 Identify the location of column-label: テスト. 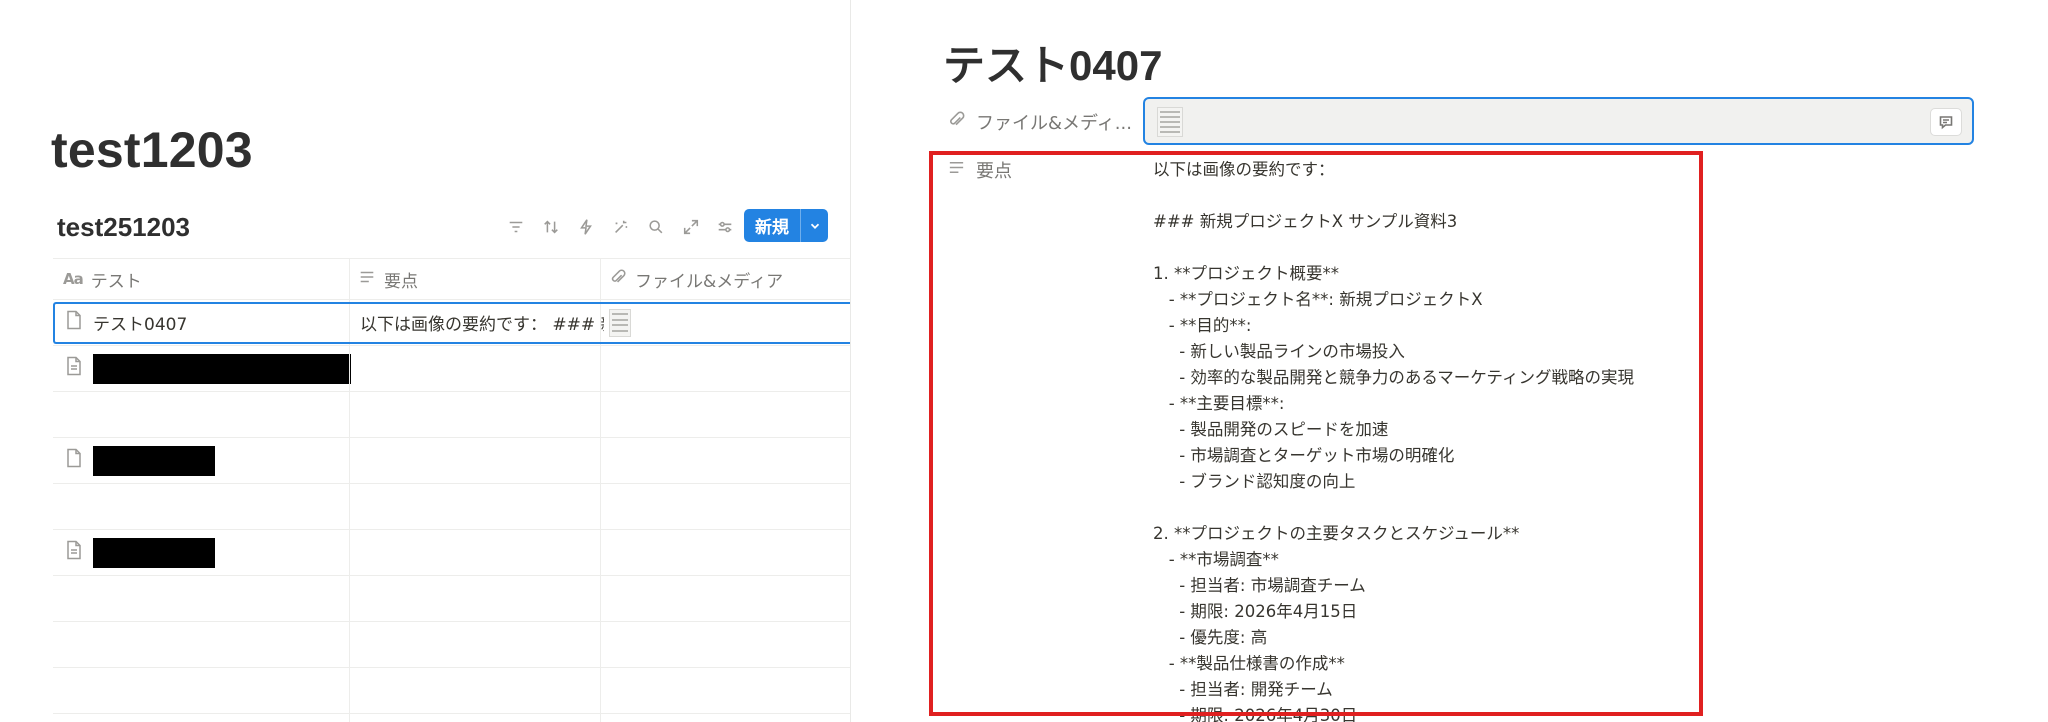
(116, 281).